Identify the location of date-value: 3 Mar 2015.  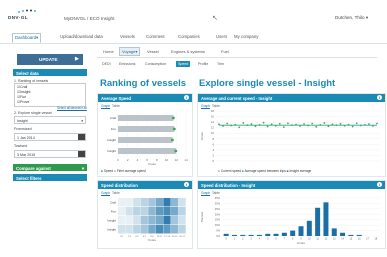
(26, 154).